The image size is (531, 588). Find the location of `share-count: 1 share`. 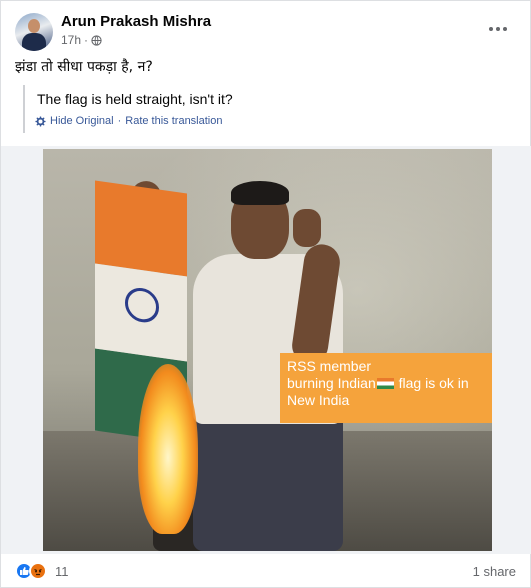

share-count: 1 share is located at coordinates (494, 571).